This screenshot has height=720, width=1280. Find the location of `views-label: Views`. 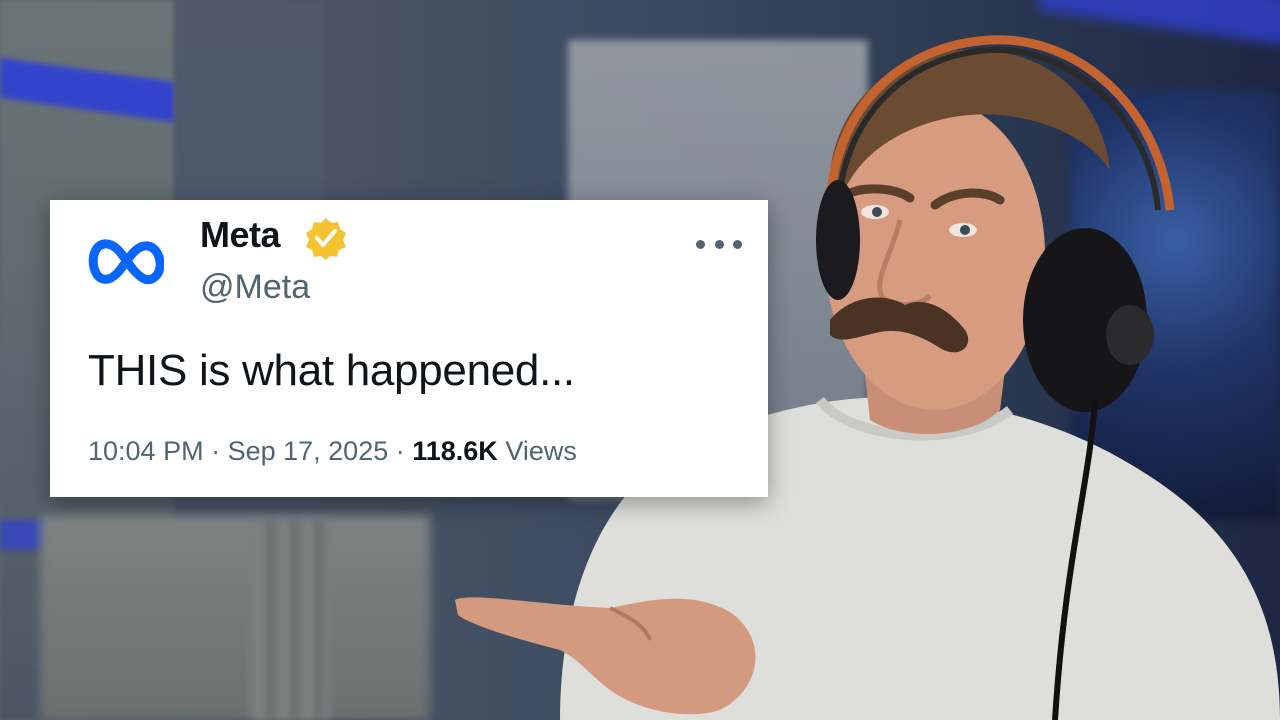

views-label: Views is located at coordinates (537, 451).